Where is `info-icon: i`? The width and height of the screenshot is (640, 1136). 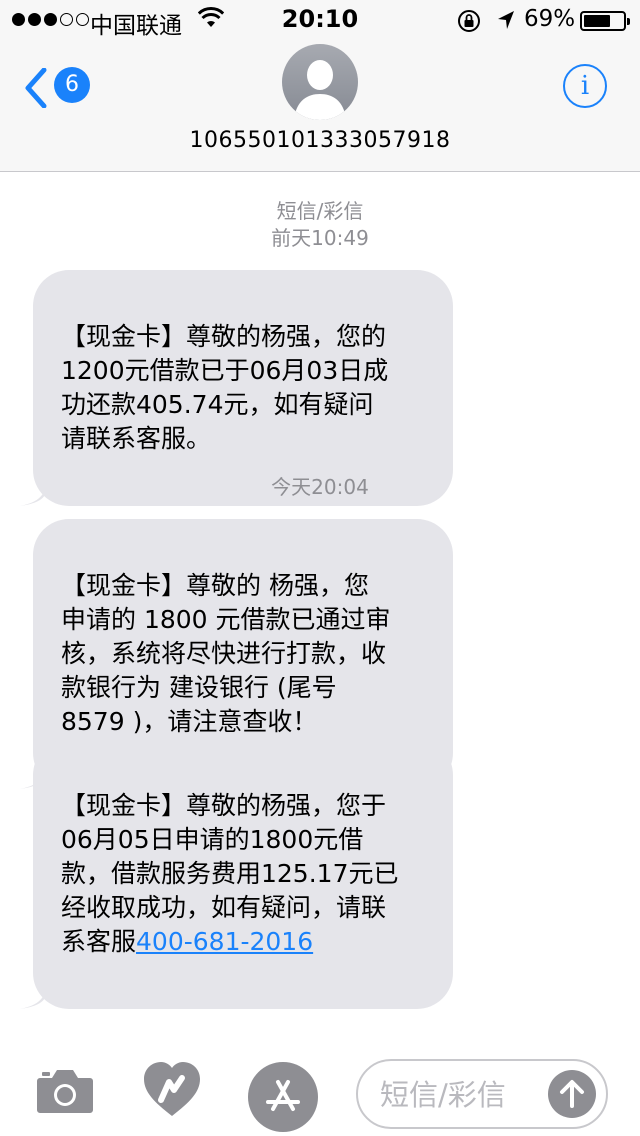
info-icon: i is located at coordinates (585, 86).